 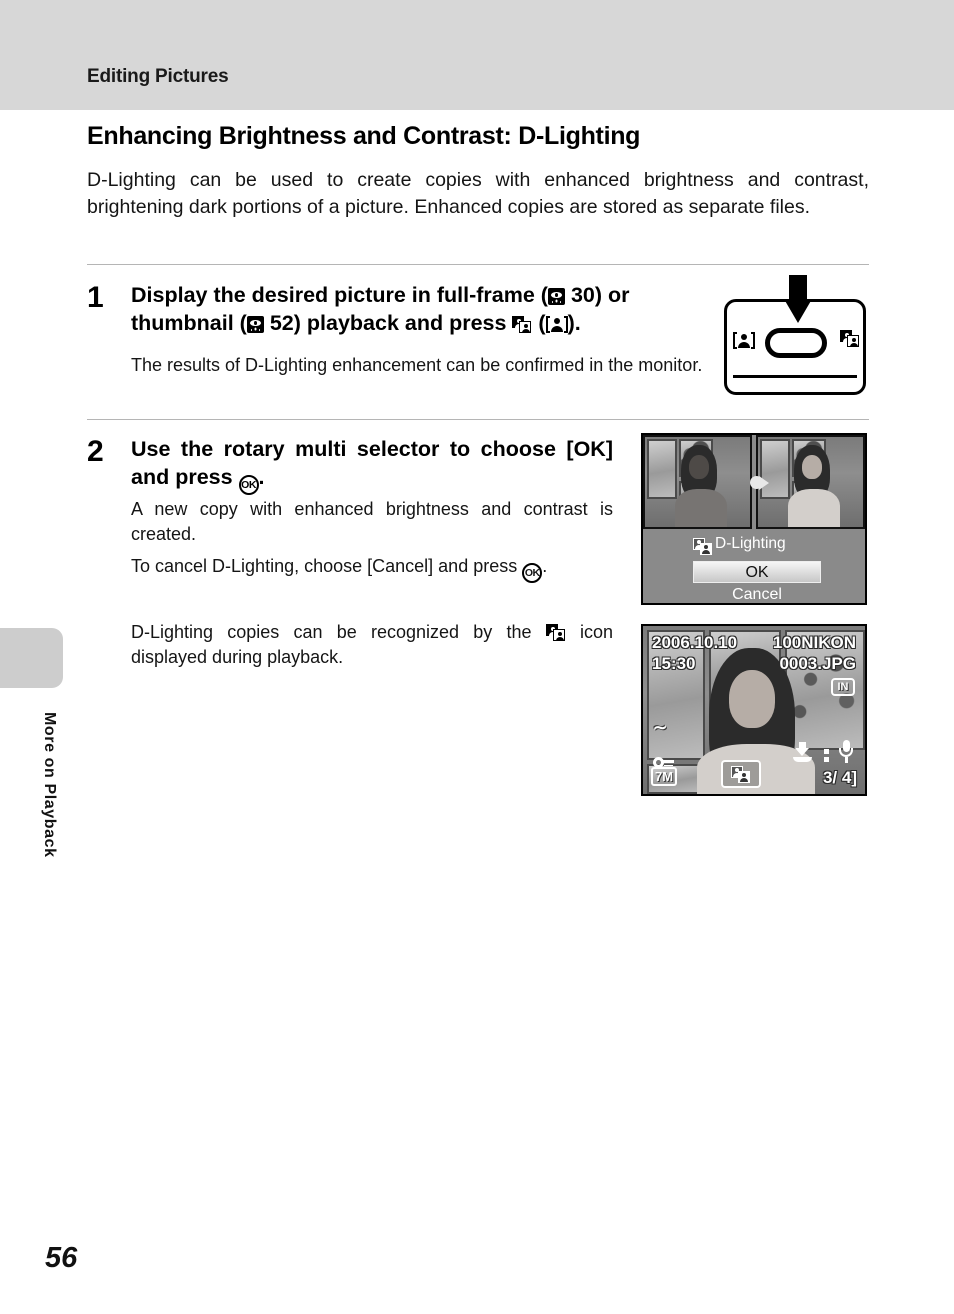 What do you see at coordinates (826, 751) in the screenshot?
I see `separator-dots-icon` at bounding box center [826, 751].